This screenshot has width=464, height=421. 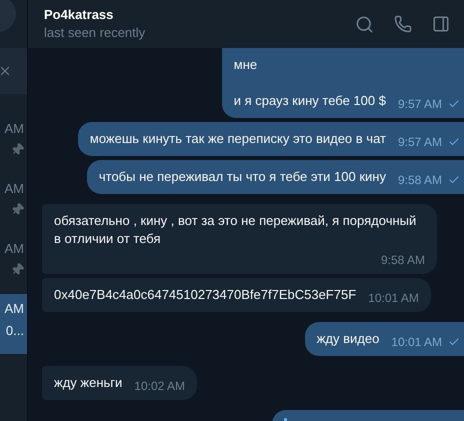 What do you see at coordinates (364, 24) in the screenshot?
I see `search-icon` at bounding box center [364, 24].